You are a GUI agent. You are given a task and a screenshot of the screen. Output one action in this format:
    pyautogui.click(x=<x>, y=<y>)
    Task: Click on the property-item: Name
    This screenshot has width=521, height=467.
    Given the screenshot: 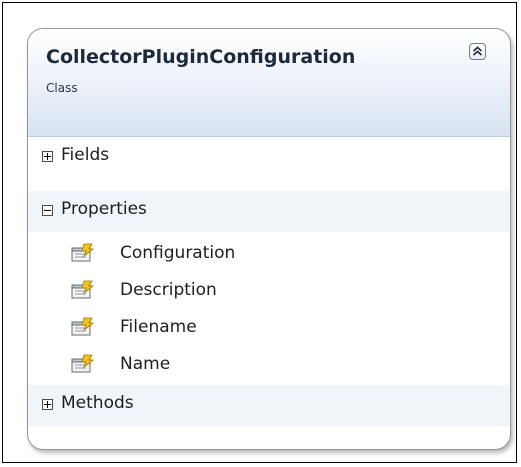 What is the action you would take?
    pyautogui.click(x=269, y=366)
    